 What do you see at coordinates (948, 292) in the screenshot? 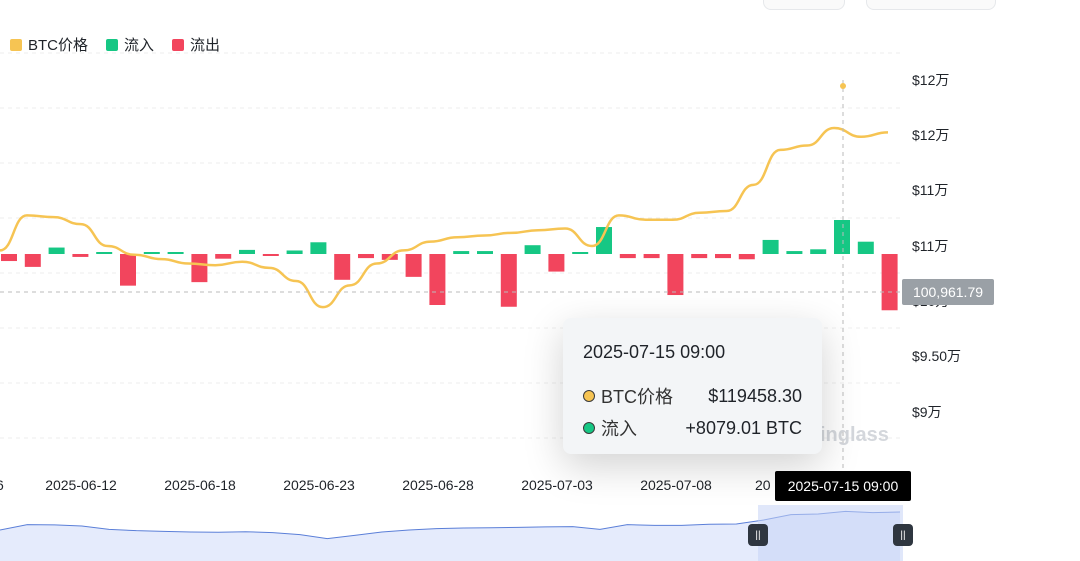
I see `crosshair-y-label: 100,961.79` at bounding box center [948, 292].